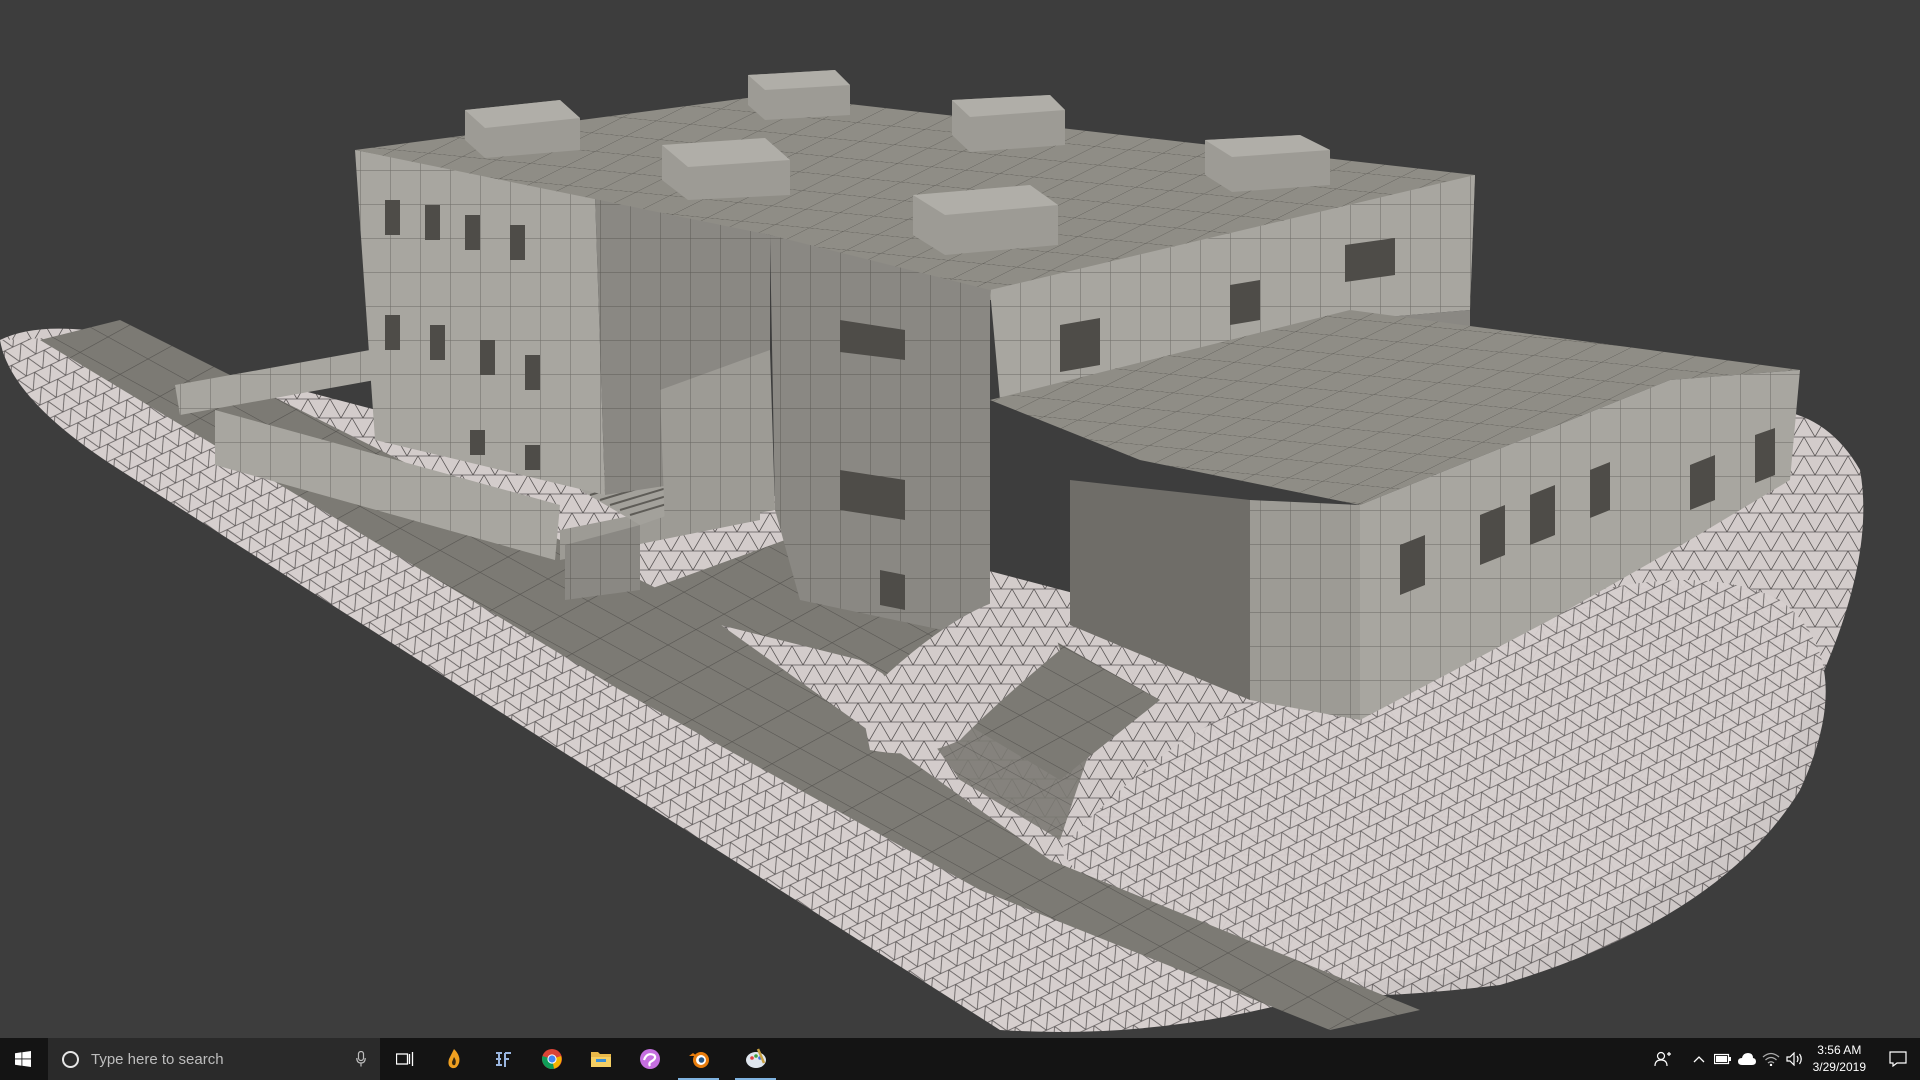  I want to click on volume-button, so click(1795, 1059).